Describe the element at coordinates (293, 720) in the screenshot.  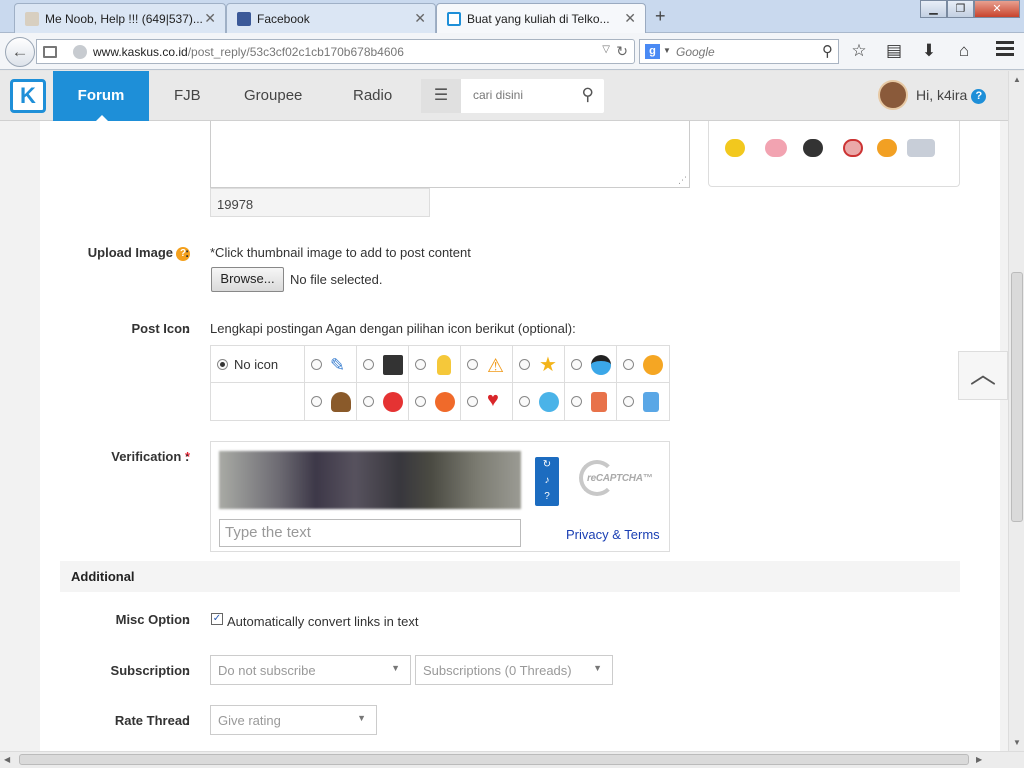
I see `rating-select: Give rating ▼` at that location.